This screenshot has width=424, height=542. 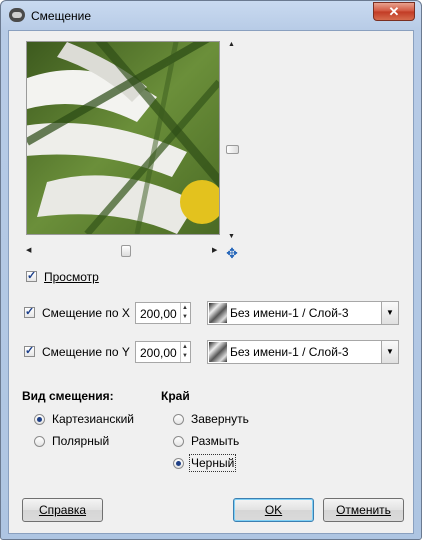 What do you see at coordinates (215, 441) in the screenshot?
I see `edge-smear-label: Размыть` at bounding box center [215, 441].